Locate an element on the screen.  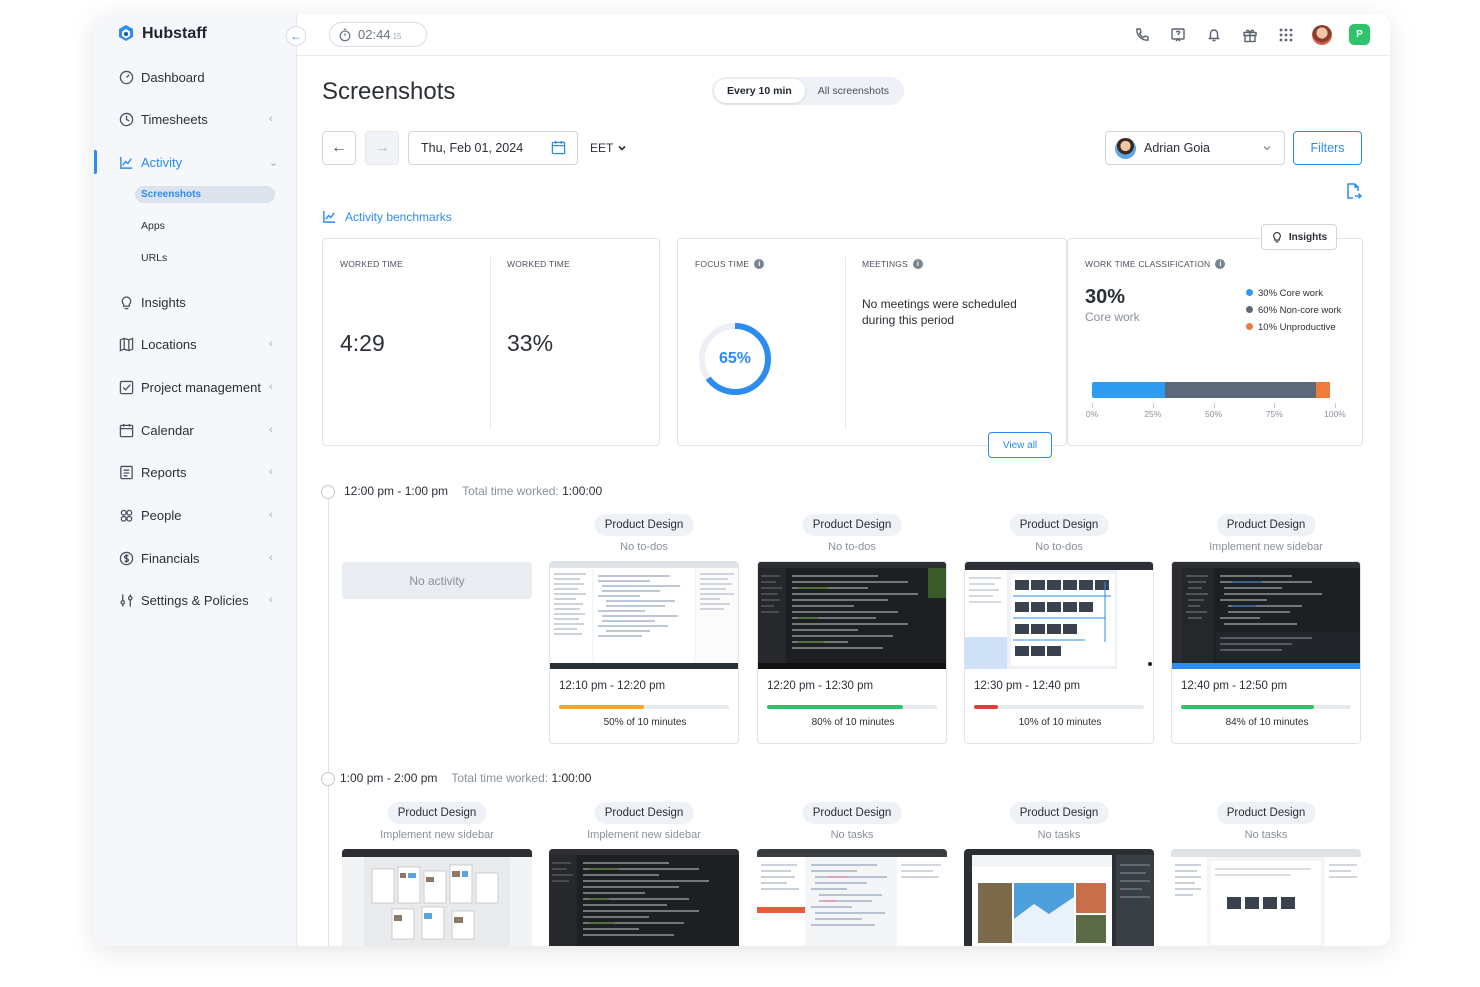
user-avatar is located at coordinates (1322, 34).